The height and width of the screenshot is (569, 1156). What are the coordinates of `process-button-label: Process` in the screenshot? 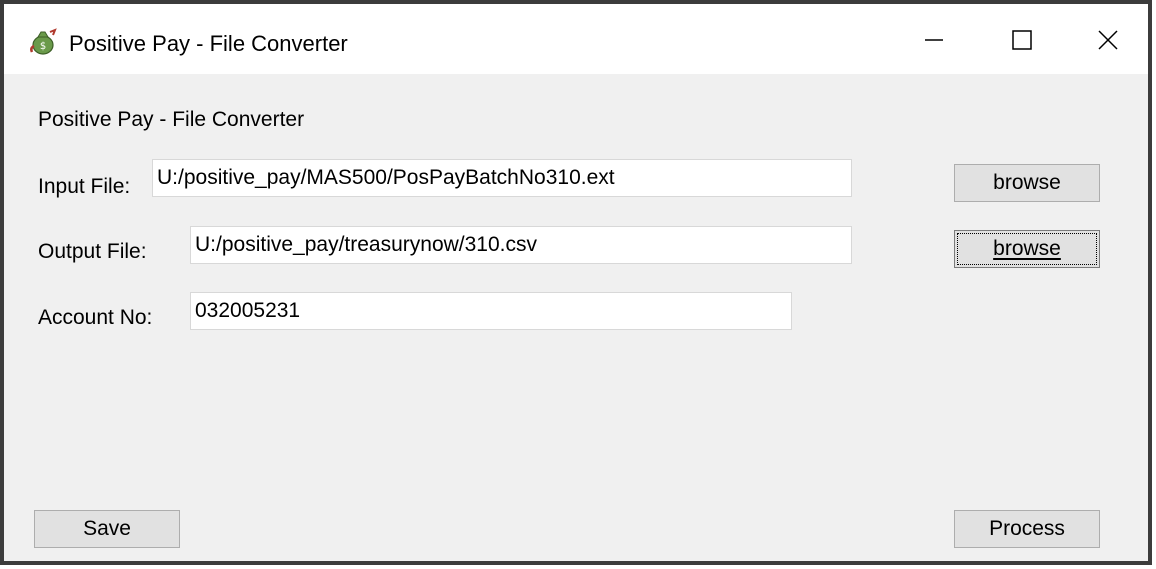 It's located at (1027, 528).